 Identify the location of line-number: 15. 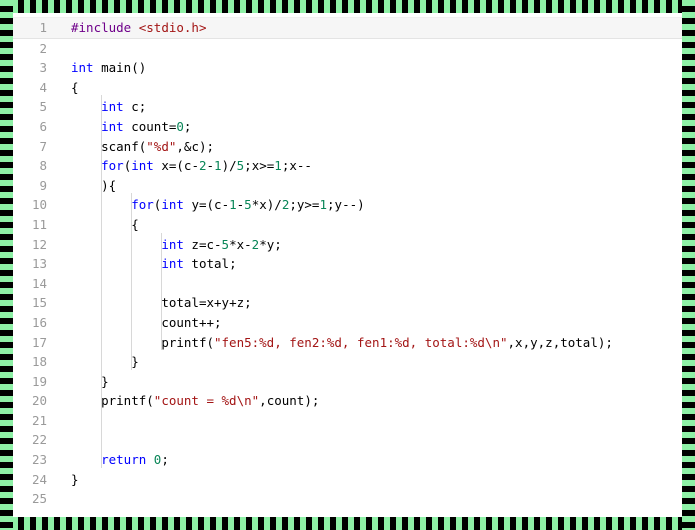
(39, 303).